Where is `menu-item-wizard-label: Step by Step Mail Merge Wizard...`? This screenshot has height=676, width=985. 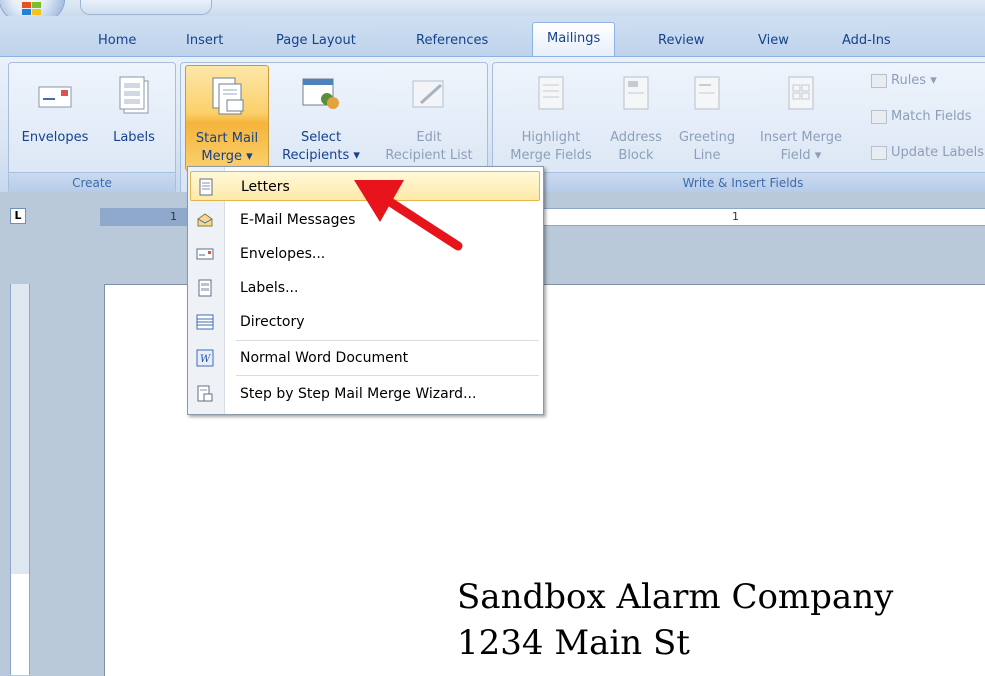
menu-item-wizard-label: Step by Step Mail Merge Wizard... is located at coordinates (358, 394).